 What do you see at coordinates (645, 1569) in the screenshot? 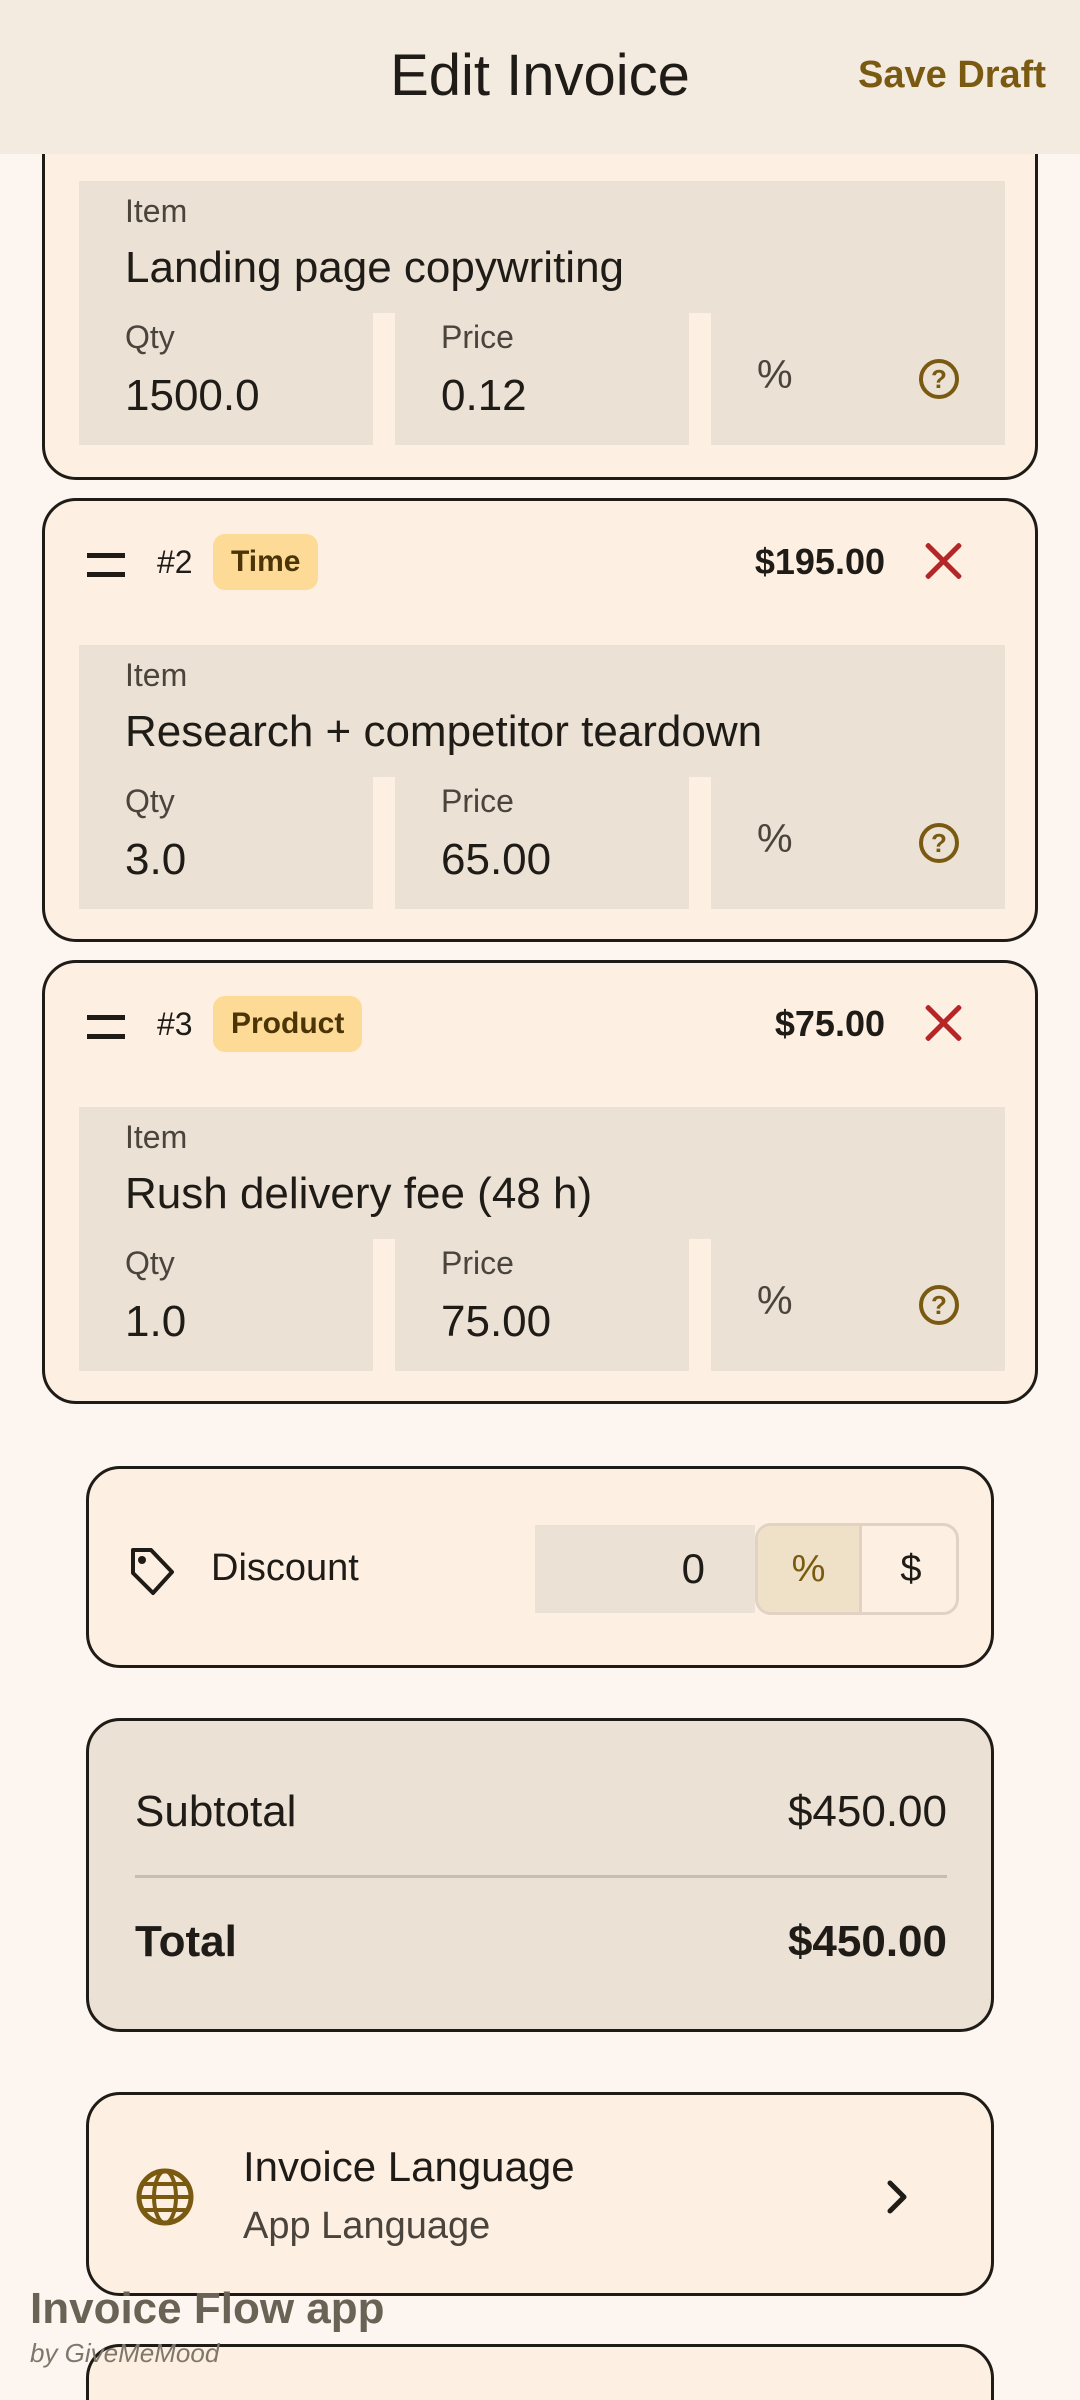
I see `discount-input: 0` at bounding box center [645, 1569].